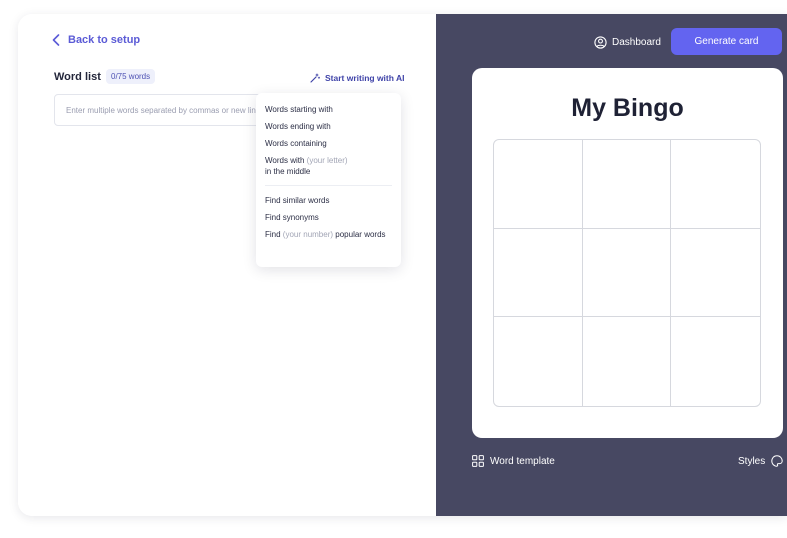  Describe the element at coordinates (636, 42) in the screenshot. I see `dashboard-label: Dashboard` at that location.